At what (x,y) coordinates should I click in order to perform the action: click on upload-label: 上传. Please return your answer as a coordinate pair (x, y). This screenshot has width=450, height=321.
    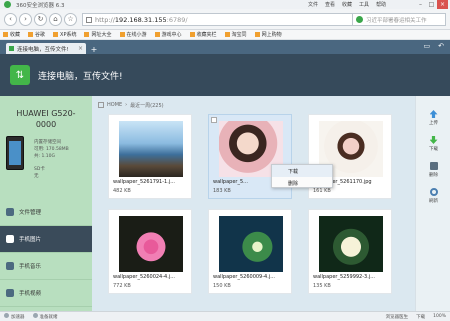
    Looking at the image, I should click on (433, 123).